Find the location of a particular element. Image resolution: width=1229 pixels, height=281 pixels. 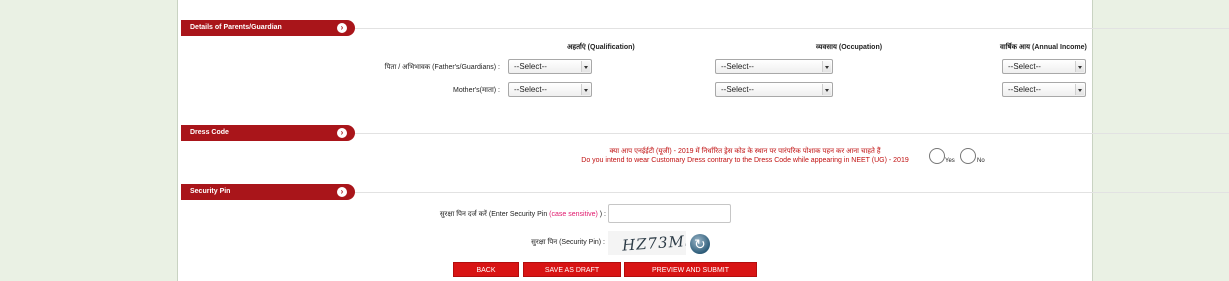

row-label-mother: Mother's(माता) : is located at coordinates (340, 92).